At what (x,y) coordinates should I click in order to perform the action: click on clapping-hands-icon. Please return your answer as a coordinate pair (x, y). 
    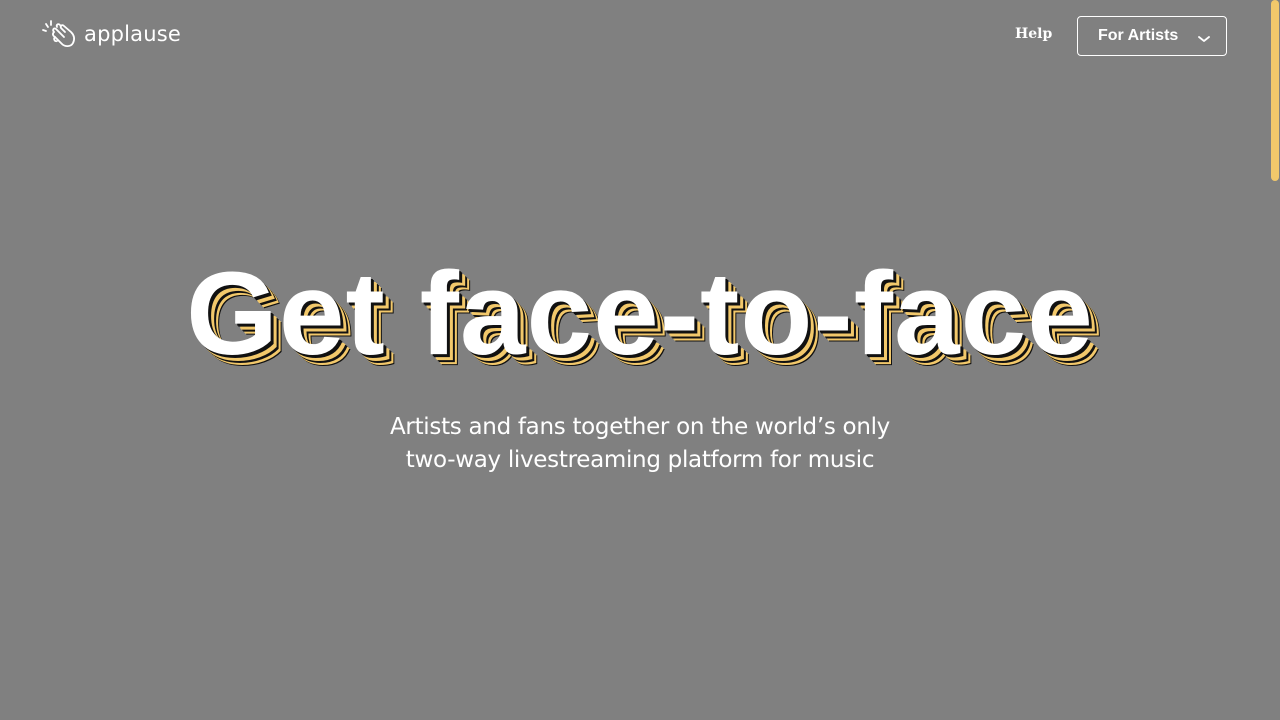
    Looking at the image, I should click on (59, 34).